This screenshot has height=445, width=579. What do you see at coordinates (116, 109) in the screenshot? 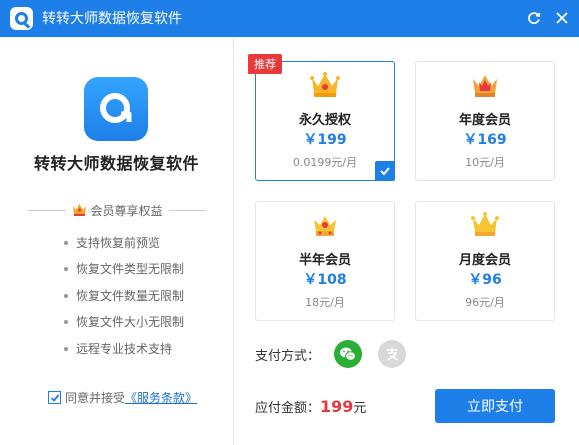
I see `app-icon` at bounding box center [116, 109].